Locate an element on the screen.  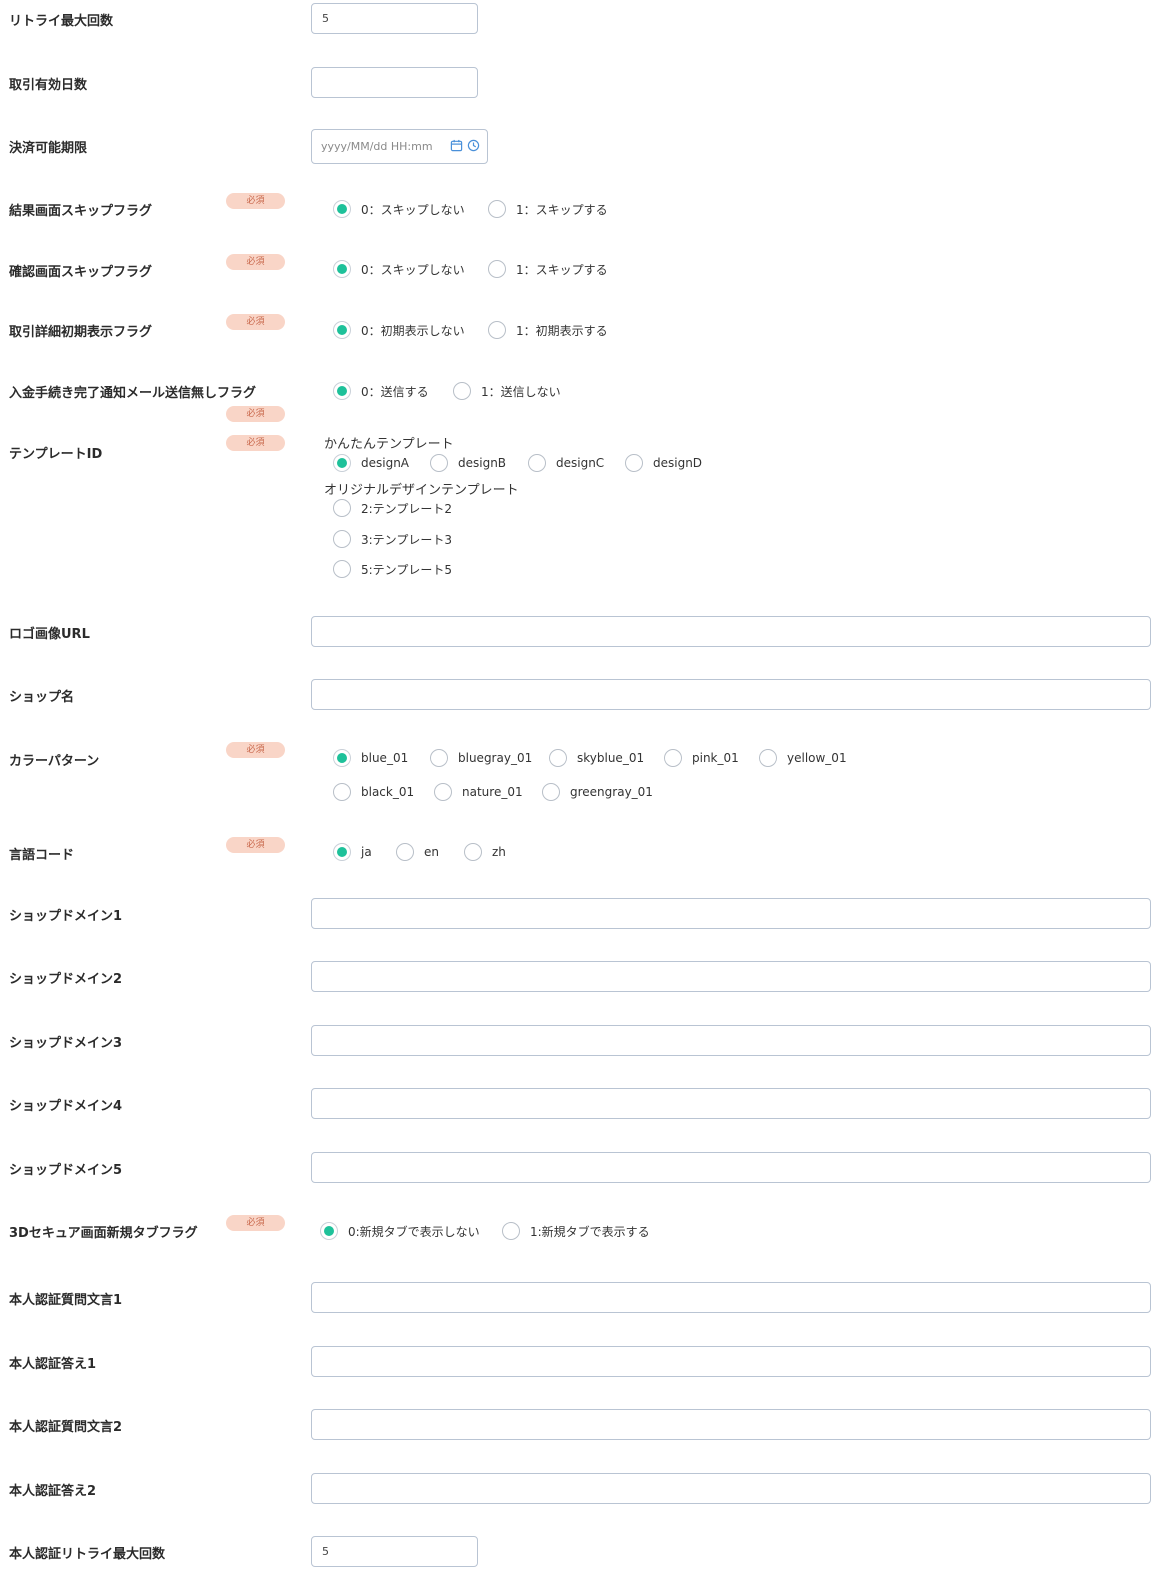
color-radio-nature: nature_01 is located at coordinates (478, 792).